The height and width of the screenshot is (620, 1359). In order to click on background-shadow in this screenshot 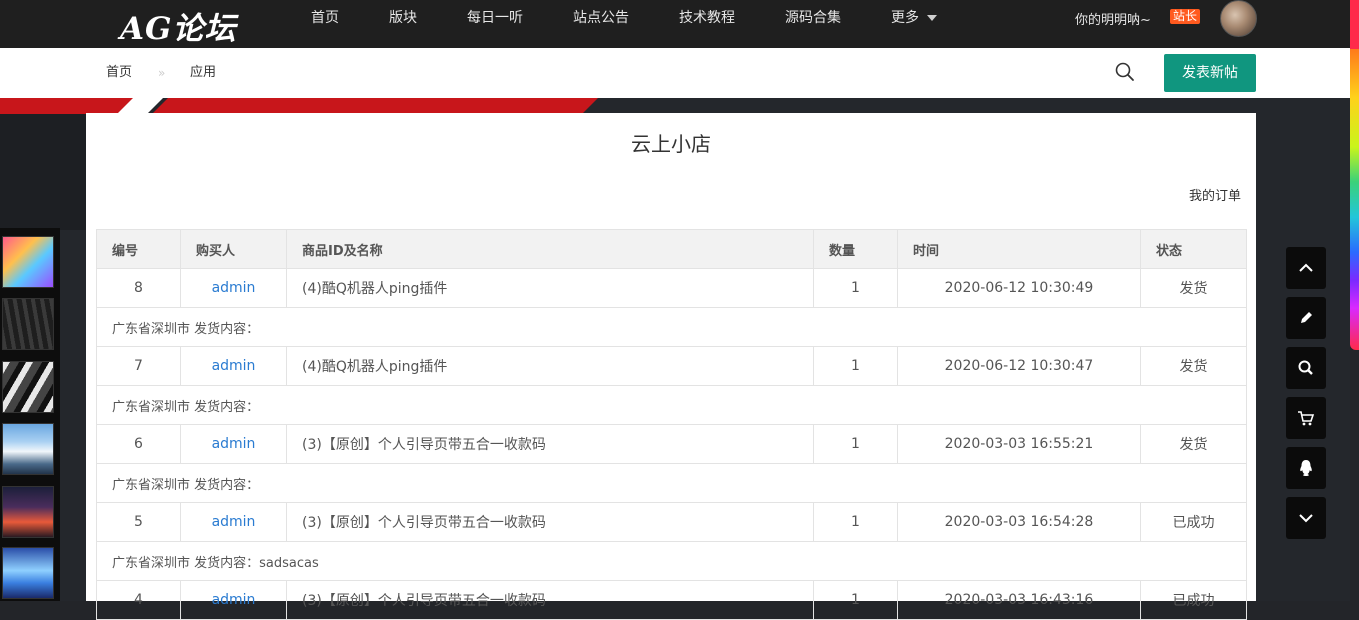, I will do `click(45, 170)`.